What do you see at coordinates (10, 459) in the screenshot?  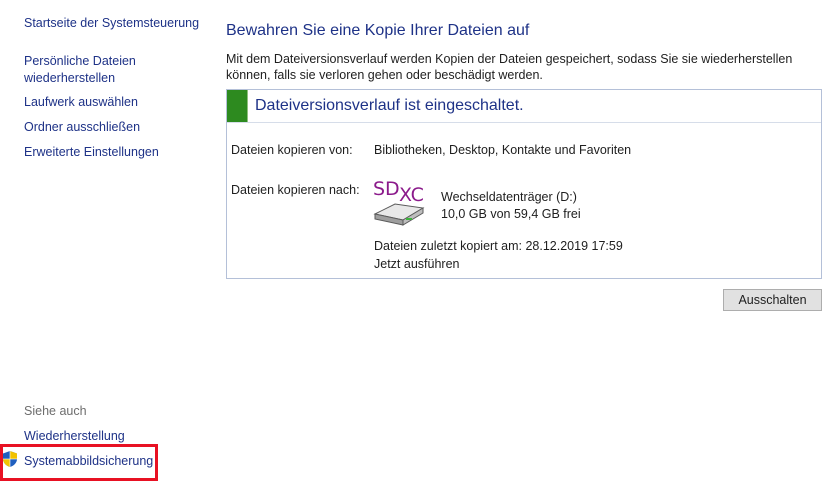 I see `uac-shield-icon` at bounding box center [10, 459].